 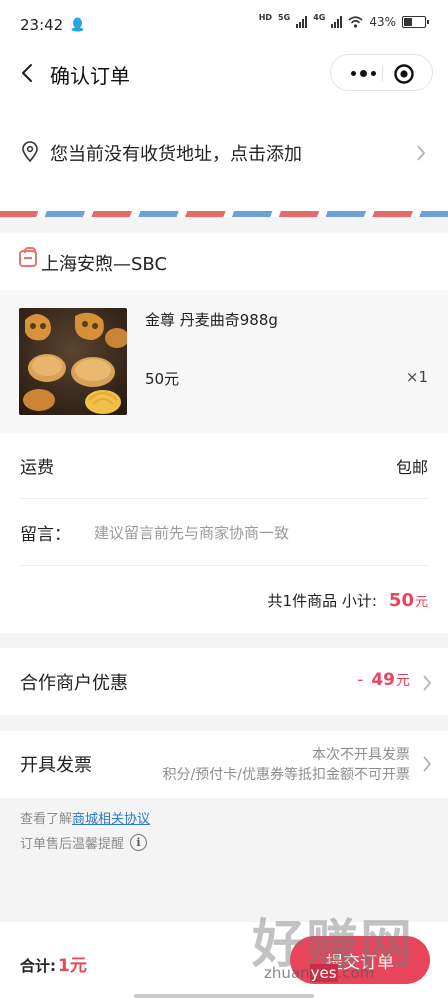 What do you see at coordinates (403, 681) in the screenshot?
I see `discount-unit: 元` at bounding box center [403, 681].